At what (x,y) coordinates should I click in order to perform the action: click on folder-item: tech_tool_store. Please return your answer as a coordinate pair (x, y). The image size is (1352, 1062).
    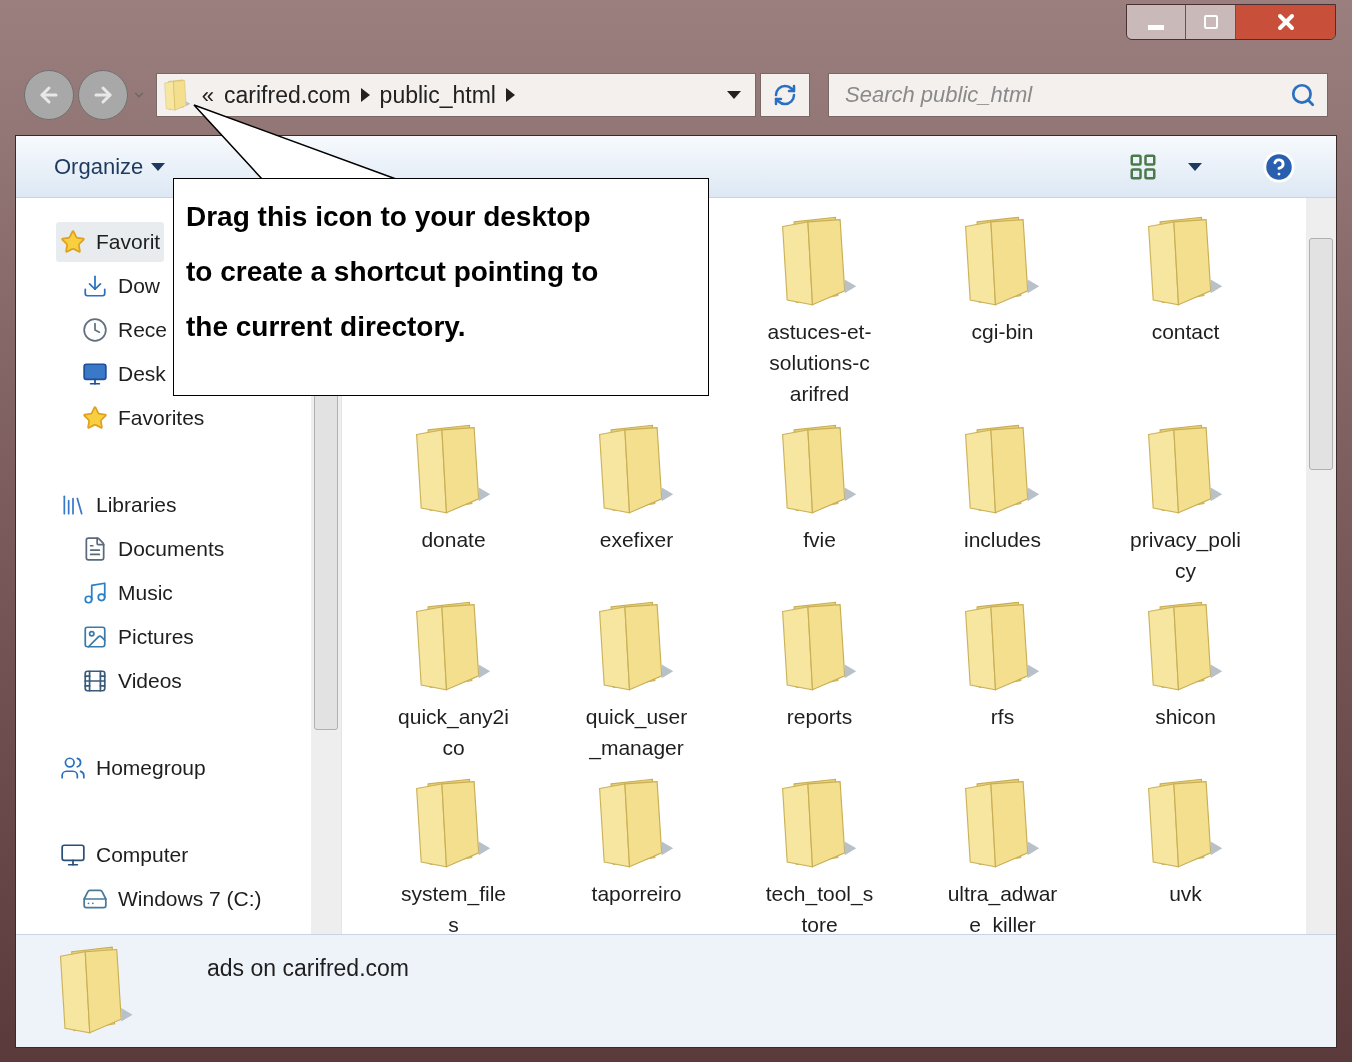
    Looking at the image, I should click on (819, 851).